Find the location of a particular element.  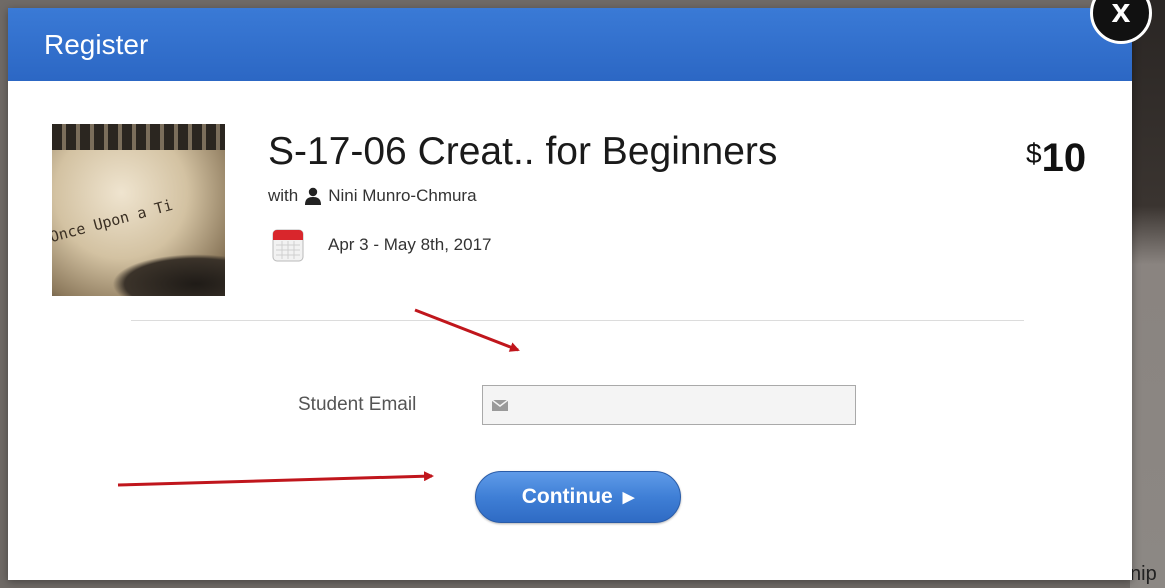

price-amount: 10 is located at coordinates (1064, 158).